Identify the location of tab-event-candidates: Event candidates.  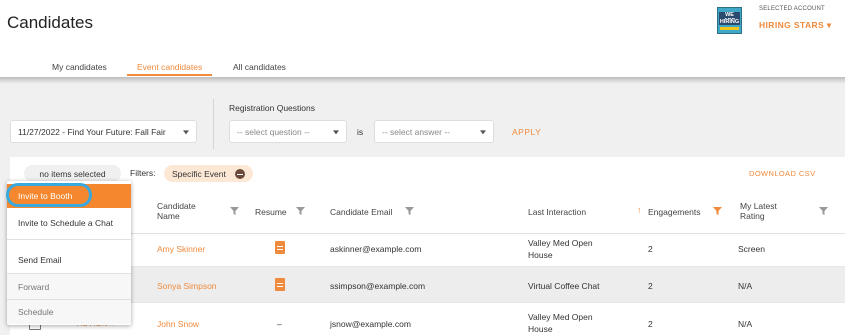
(169, 67).